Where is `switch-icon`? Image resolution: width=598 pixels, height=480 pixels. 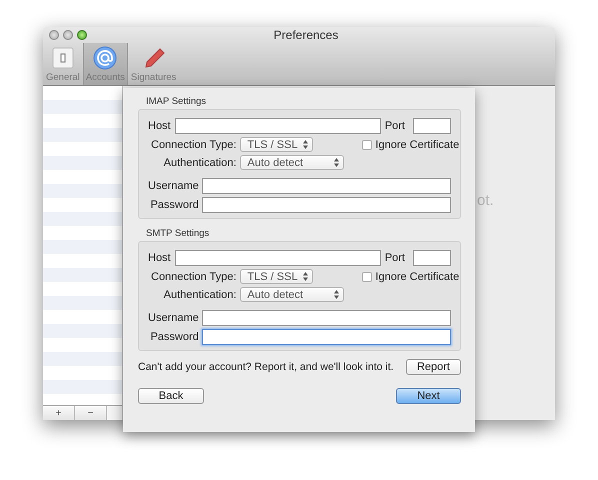 switch-icon is located at coordinates (62, 58).